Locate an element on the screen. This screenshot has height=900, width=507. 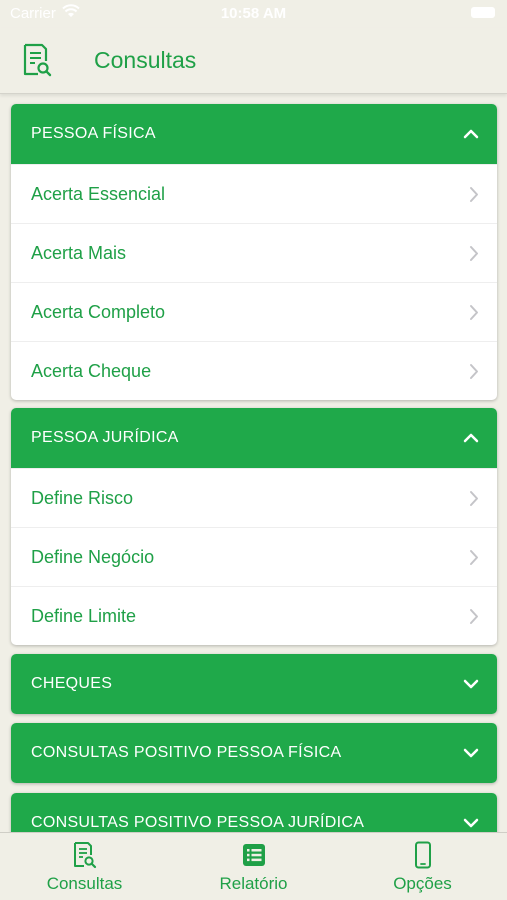
section-title: PESSOA JURÍDICA is located at coordinates (105, 437).